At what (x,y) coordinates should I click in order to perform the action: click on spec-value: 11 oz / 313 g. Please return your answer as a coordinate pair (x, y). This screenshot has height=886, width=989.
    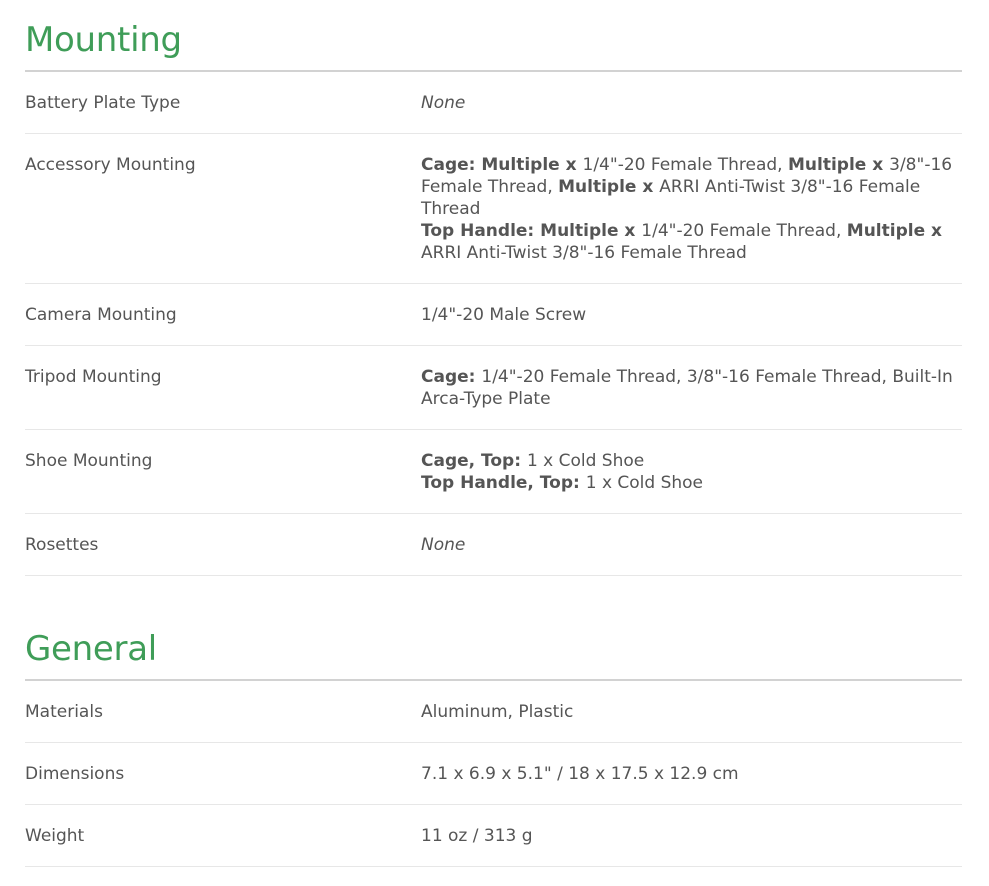
    Looking at the image, I should click on (691, 836).